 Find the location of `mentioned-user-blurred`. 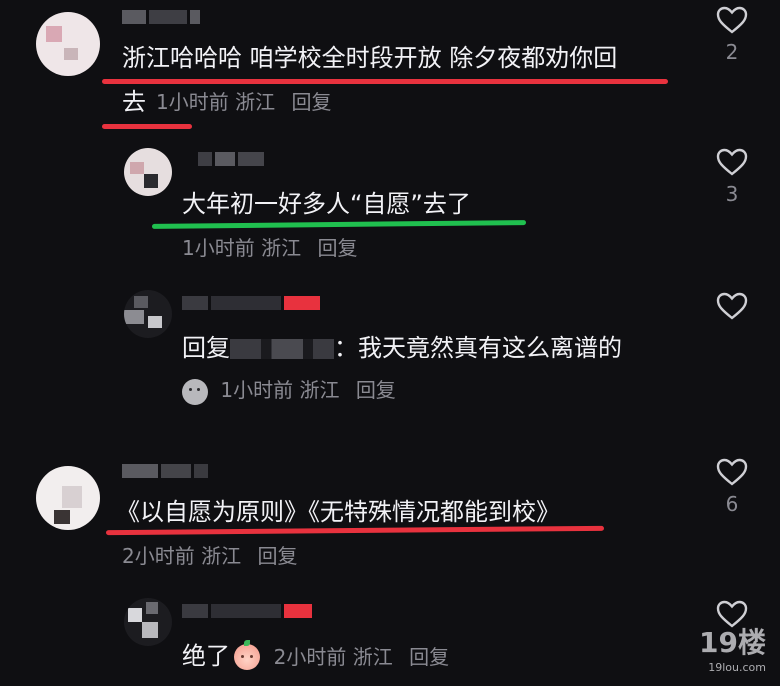

mentioned-user-blurred is located at coordinates (282, 349).